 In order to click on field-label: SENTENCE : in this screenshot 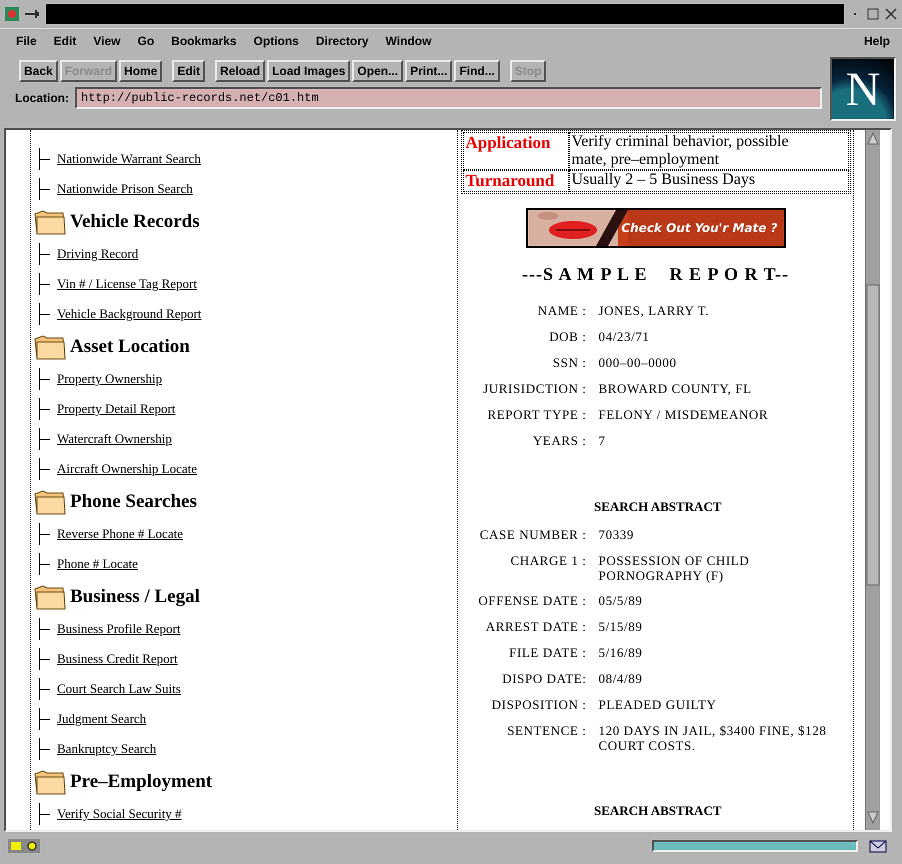, I will do `click(546, 731)`.